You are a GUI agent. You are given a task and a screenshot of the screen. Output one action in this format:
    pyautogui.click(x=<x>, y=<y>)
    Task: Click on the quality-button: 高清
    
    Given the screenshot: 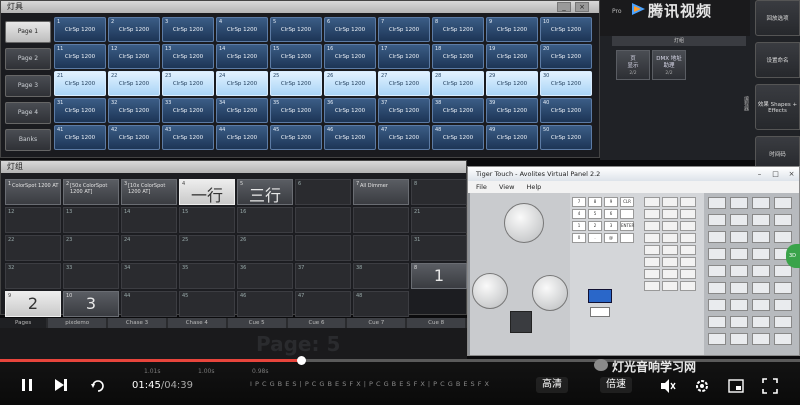 What is the action you would take?
    pyautogui.click(x=552, y=385)
    